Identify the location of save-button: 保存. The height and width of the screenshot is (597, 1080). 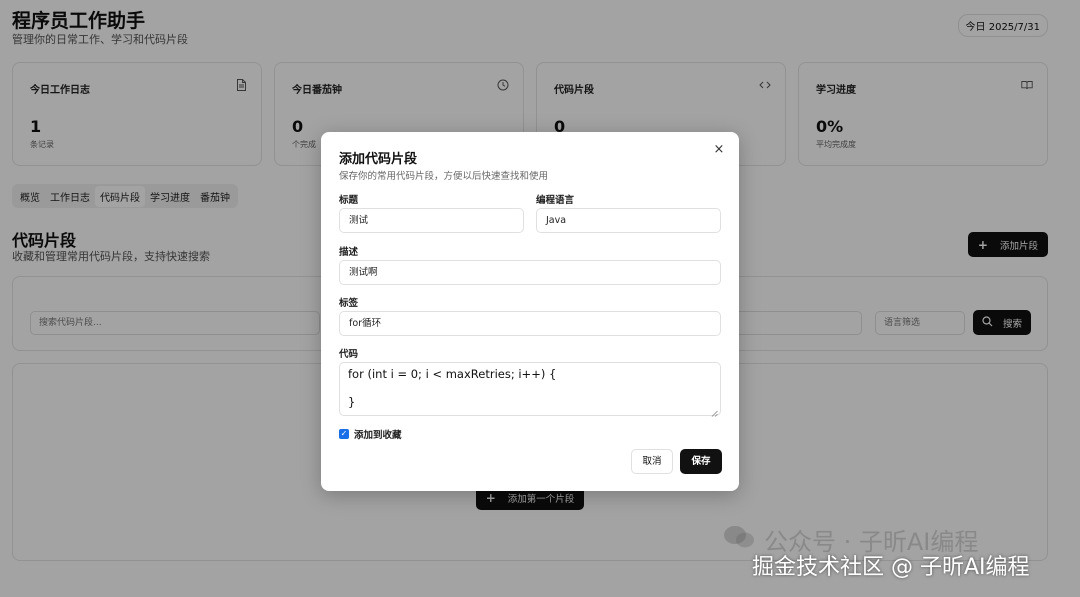
(701, 461).